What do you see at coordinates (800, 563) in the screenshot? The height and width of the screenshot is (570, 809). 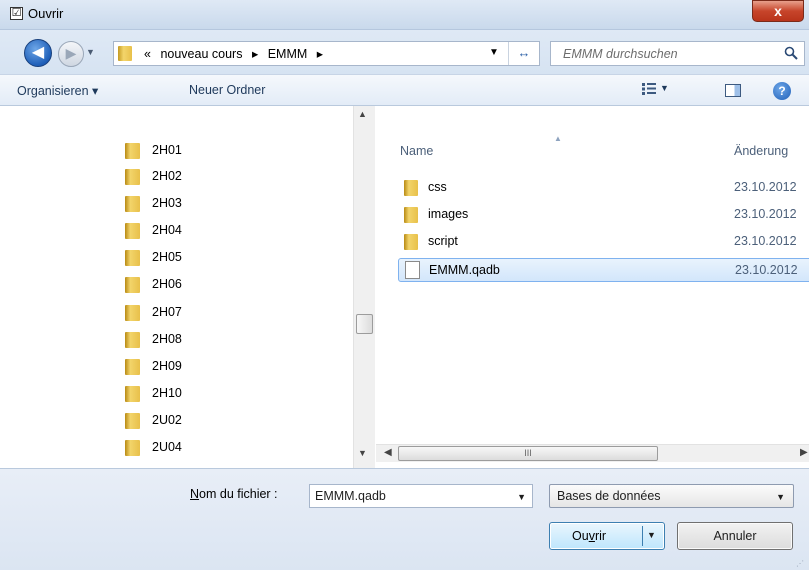 I see `resize-grip-icon: ⋰` at bounding box center [800, 563].